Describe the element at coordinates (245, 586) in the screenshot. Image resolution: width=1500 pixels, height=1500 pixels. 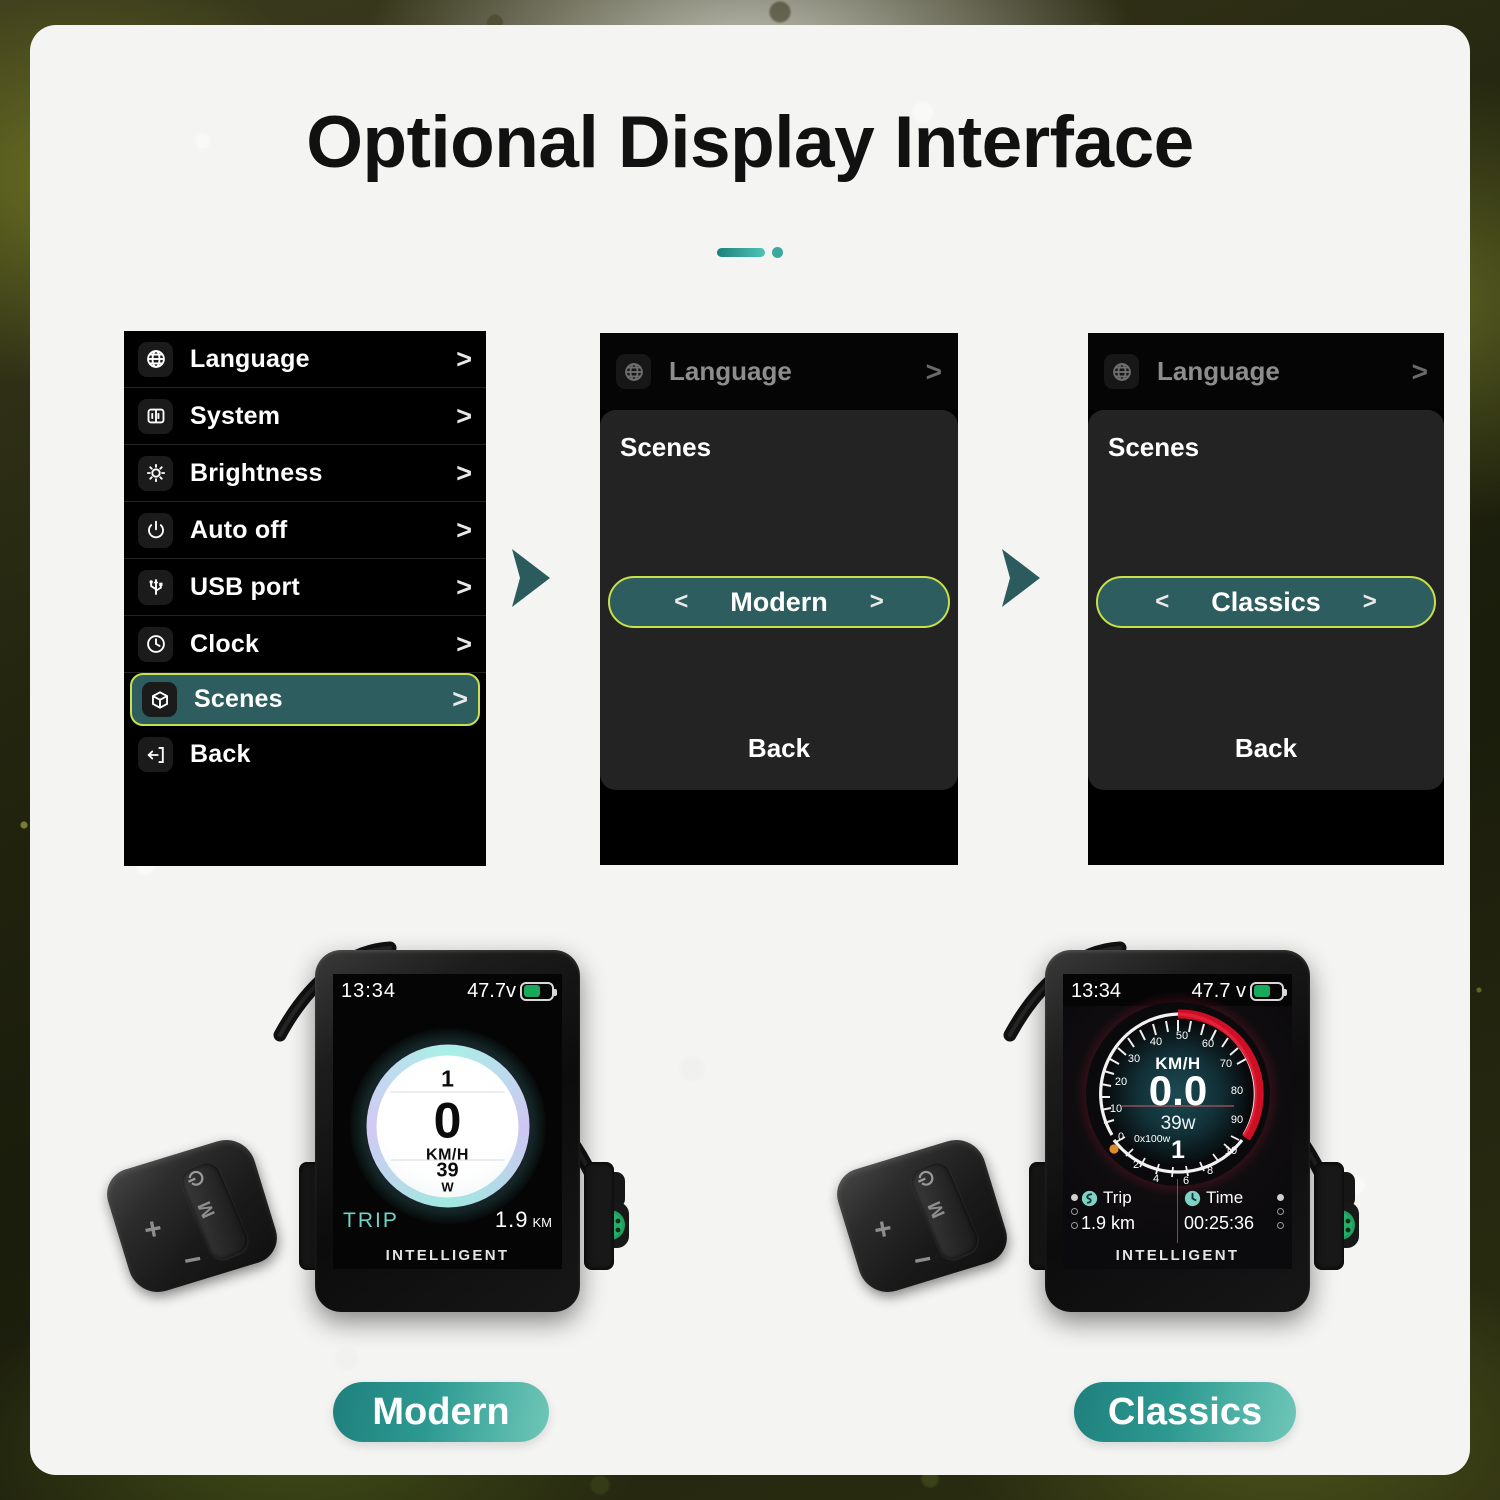
I see `menu-item-label: USB port` at that location.